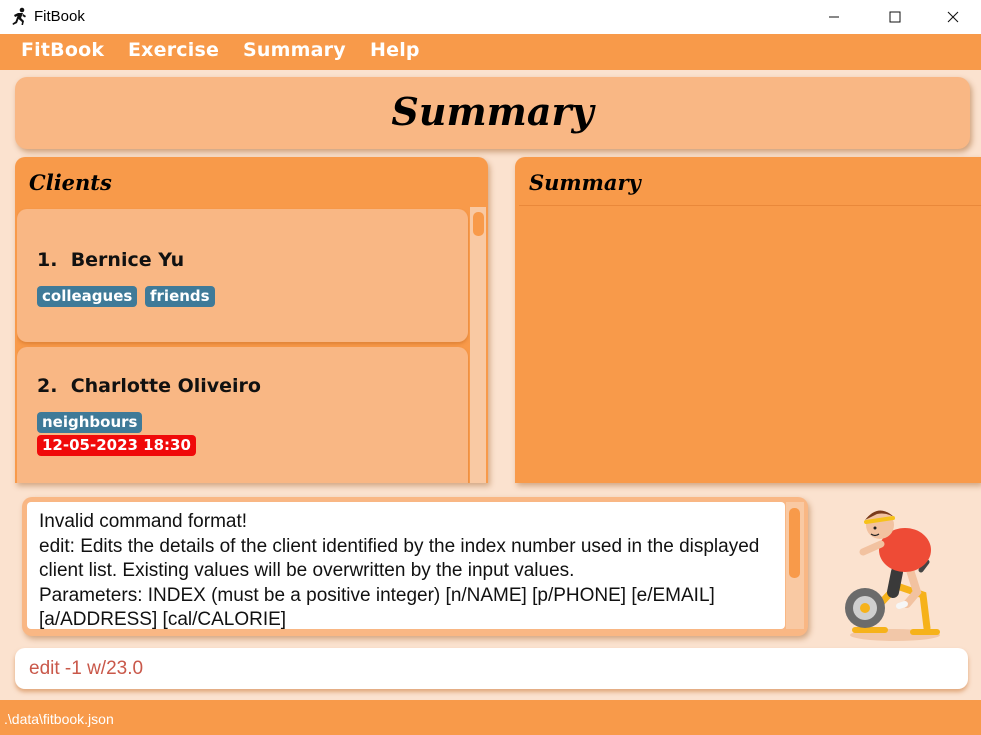  I want to click on tag-badge: friends, so click(180, 296).